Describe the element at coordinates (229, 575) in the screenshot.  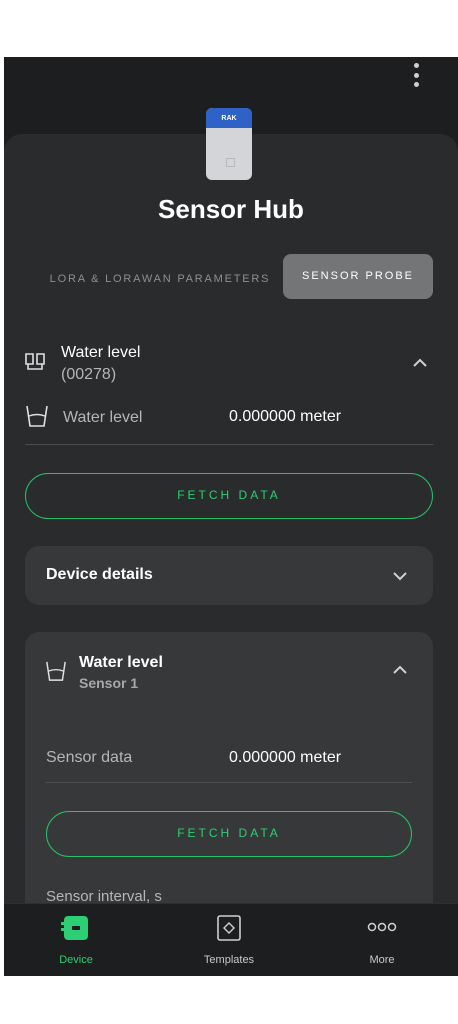
I see `device-details-card: Device details` at that location.